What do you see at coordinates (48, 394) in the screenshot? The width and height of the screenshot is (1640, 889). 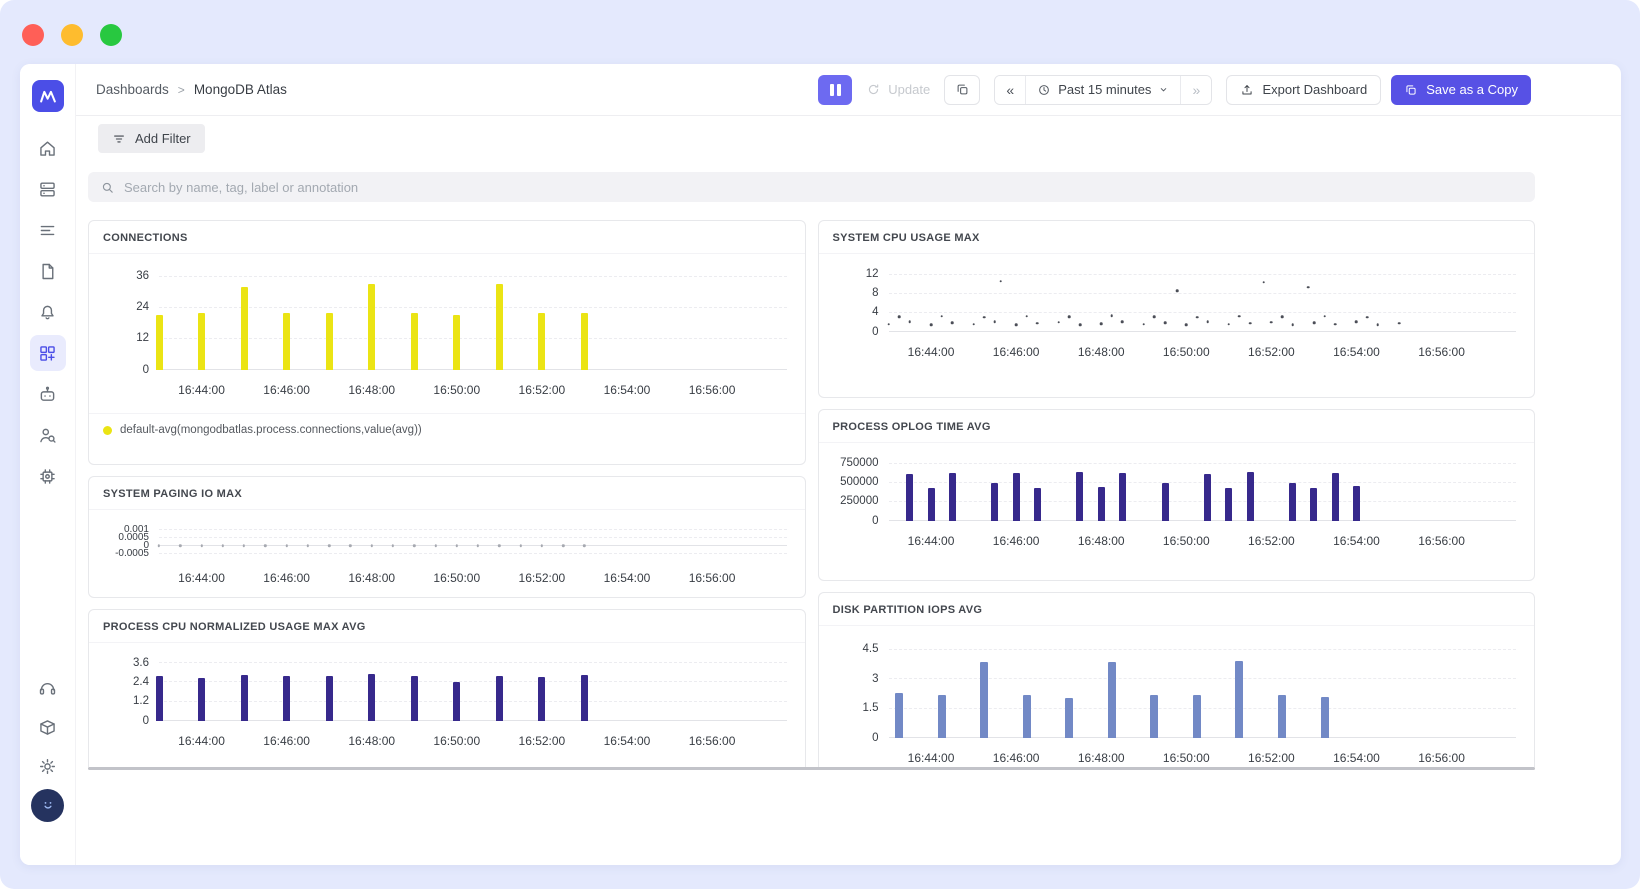 I see `sidebar-item-assistant` at bounding box center [48, 394].